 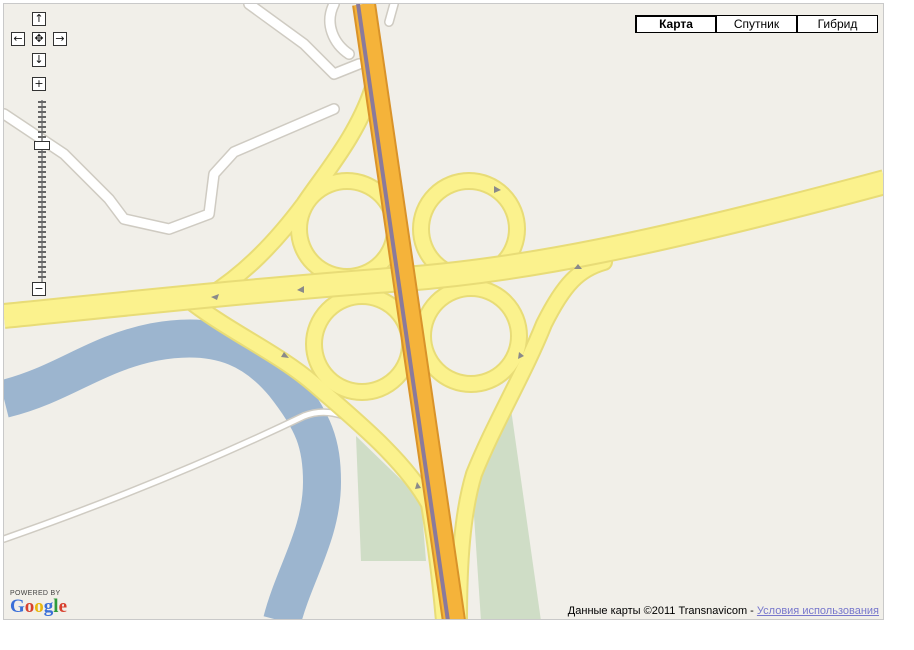 I want to click on google-letter: g, so click(x=48, y=606).